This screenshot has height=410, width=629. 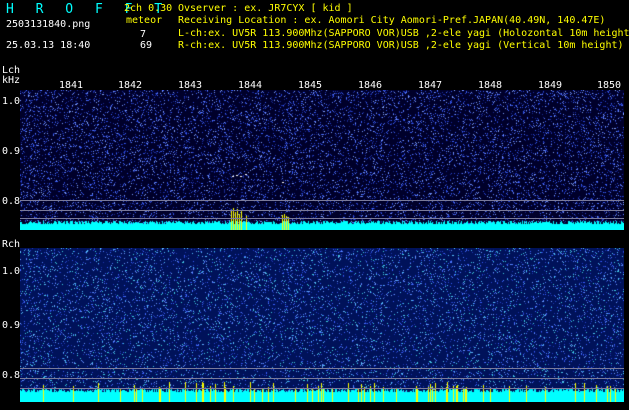 What do you see at coordinates (143, 34) in the screenshot?
I see `meteor-count-lch: 7` at bounding box center [143, 34].